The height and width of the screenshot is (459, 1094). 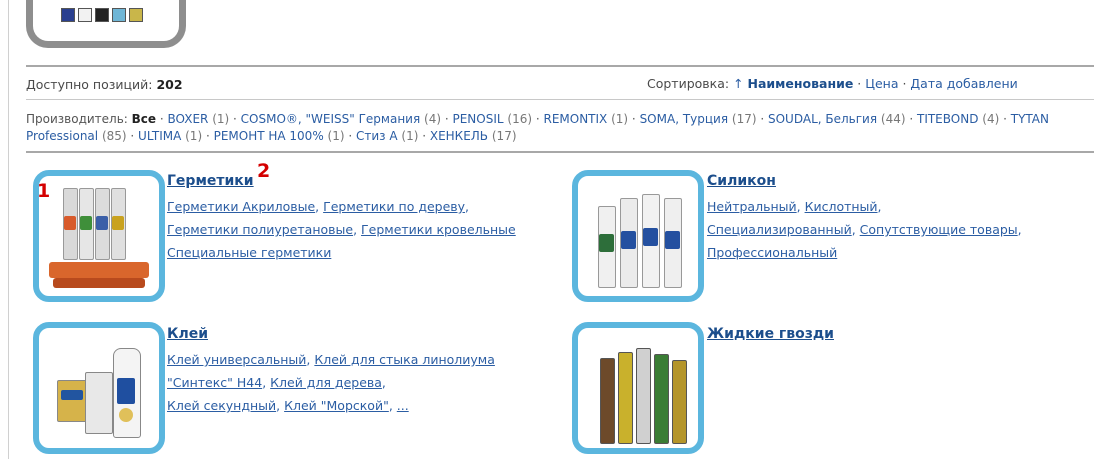 What do you see at coordinates (331, 119) in the screenshot?
I see `manufacturer-link: COSMO®, "WEISS" Германия` at bounding box center [331, 119].